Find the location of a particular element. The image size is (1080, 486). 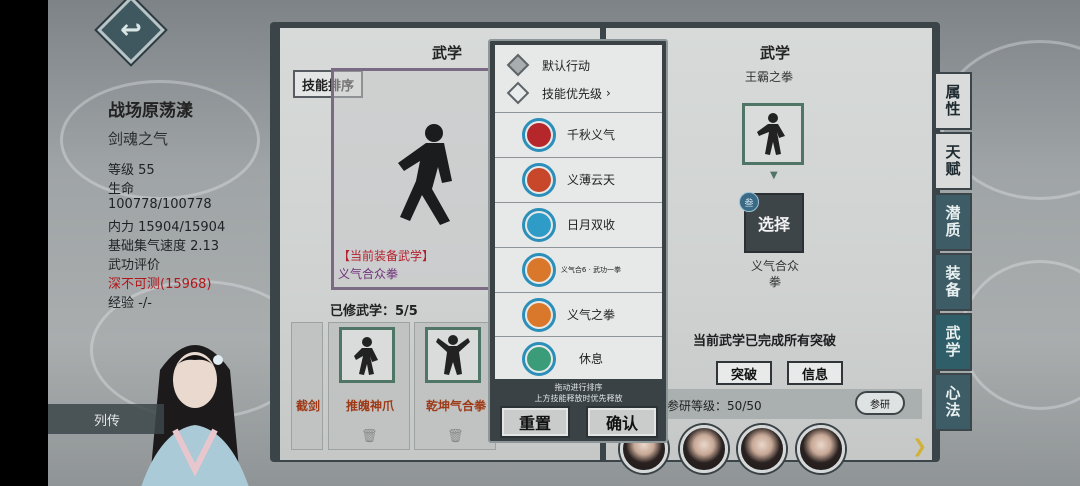

rating-label: 武功评价 is located at coordinates (134, 265).